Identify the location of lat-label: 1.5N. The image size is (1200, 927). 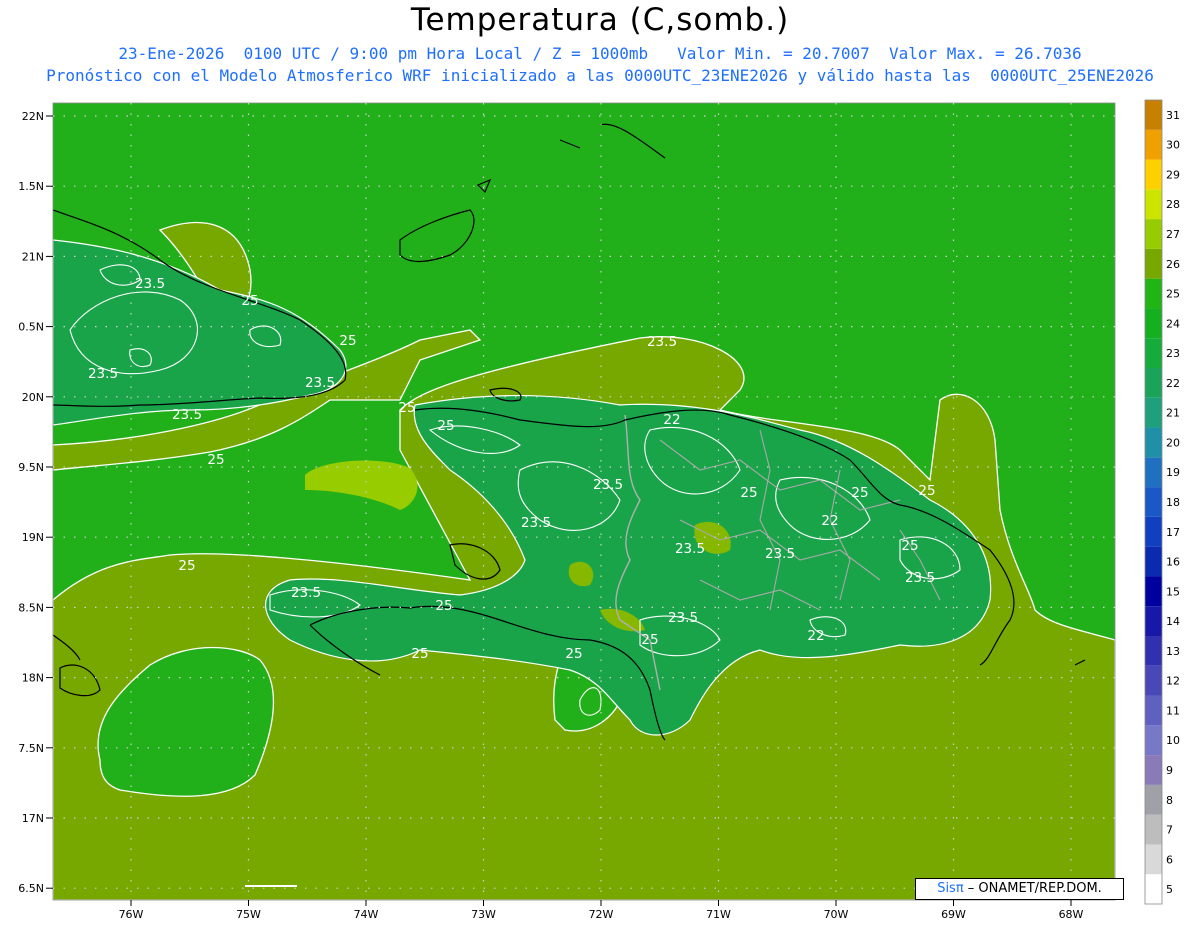
(31, 186).